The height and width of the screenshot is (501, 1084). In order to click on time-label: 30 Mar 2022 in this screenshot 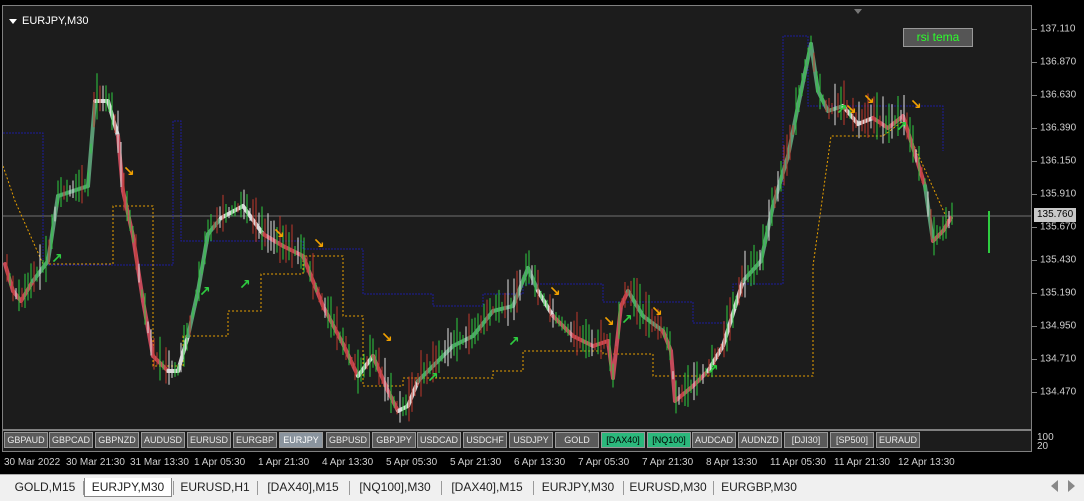, I will do `click(32, 462)`.